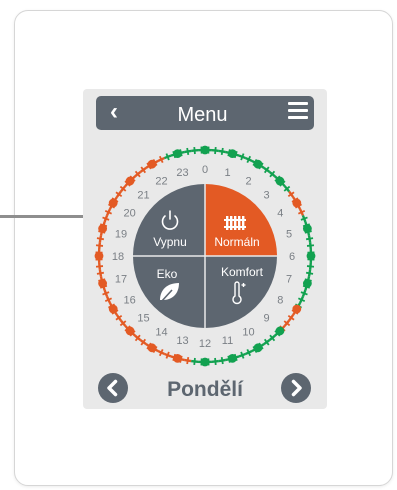 The image size is (397, 490). I want to click on hour-label: 18, so click(118, 257).